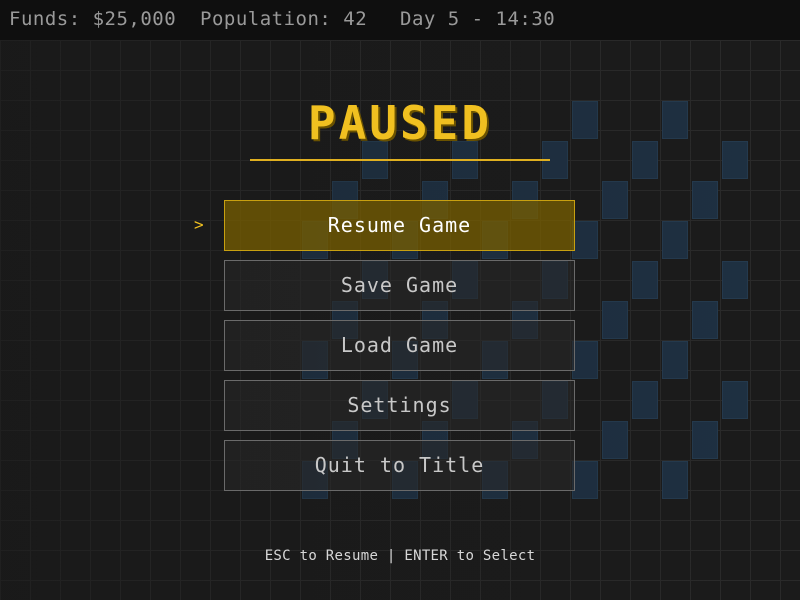  What do you see at coordinates (93, 19) in the screenshot?
I see `funds-readout: Funds: $25,000` at bounding box center [93, 19].